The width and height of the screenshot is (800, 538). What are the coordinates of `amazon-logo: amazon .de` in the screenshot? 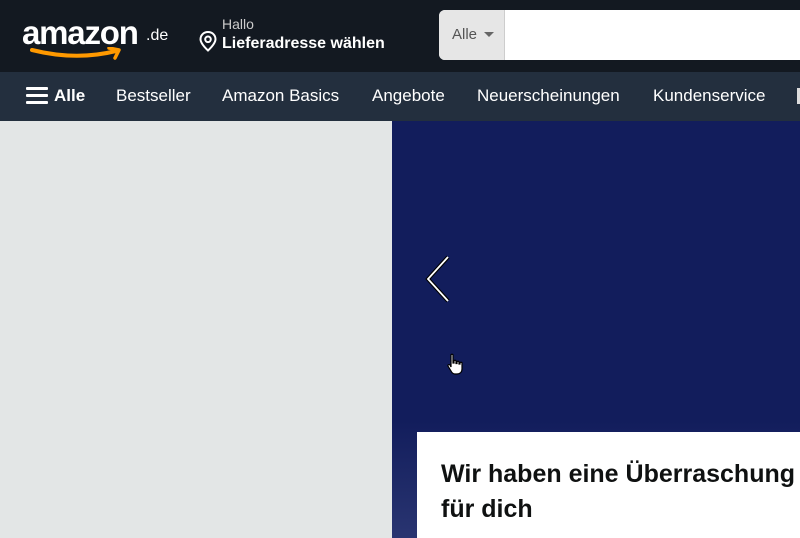 It's located at (97, 35).